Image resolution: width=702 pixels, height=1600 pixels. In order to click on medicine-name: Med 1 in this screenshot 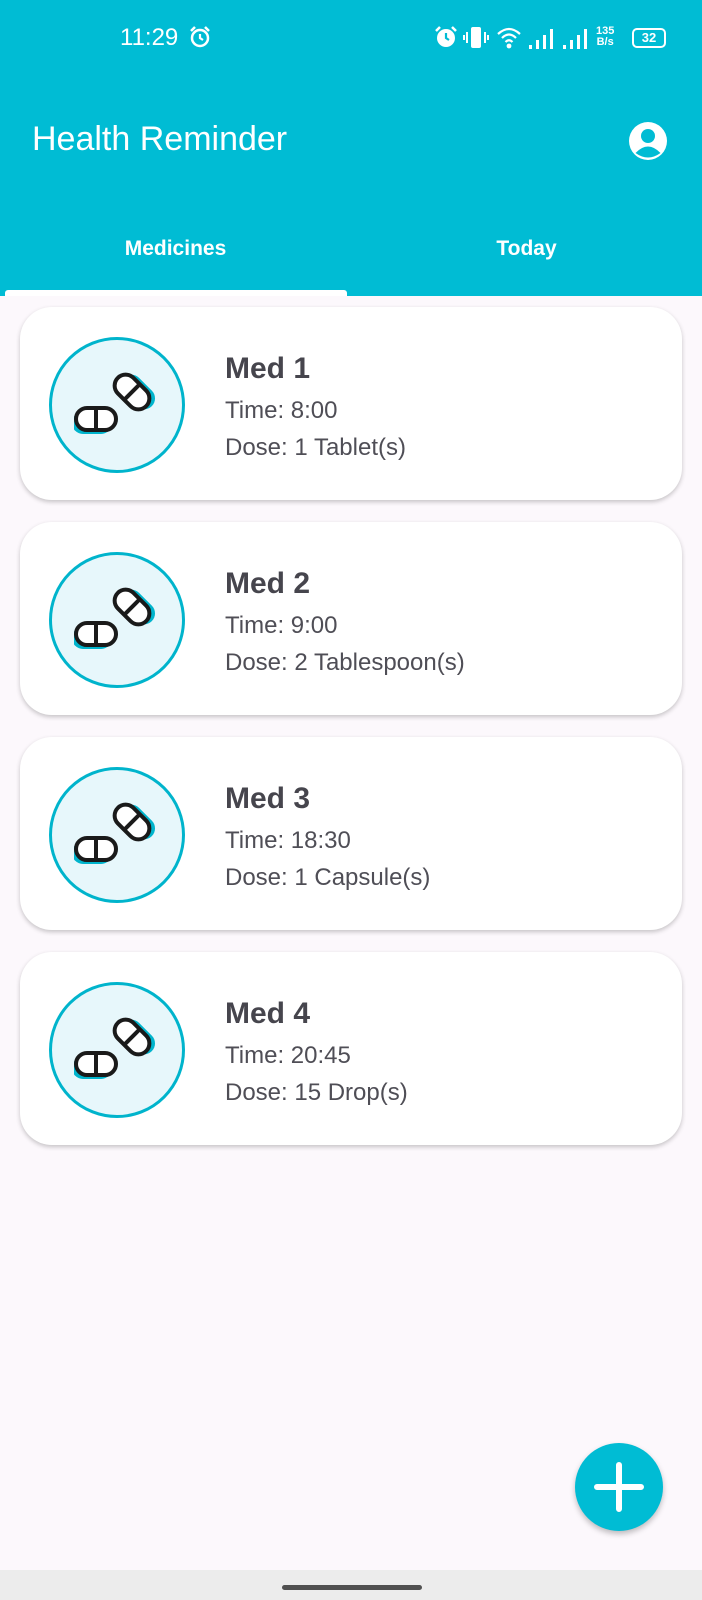, I will do `click(268, 368)`.